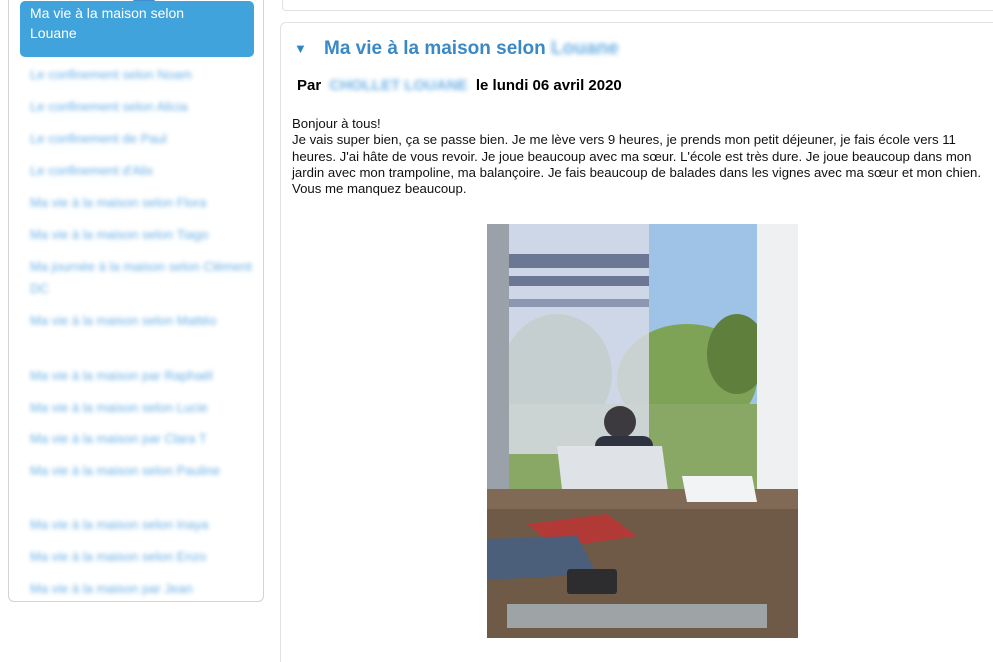  What do you see at coordinates (435, 48) in the screenshot?
I see `post-title-prefix: Ma vie à la maison selon` at bounding box center [435, 48].